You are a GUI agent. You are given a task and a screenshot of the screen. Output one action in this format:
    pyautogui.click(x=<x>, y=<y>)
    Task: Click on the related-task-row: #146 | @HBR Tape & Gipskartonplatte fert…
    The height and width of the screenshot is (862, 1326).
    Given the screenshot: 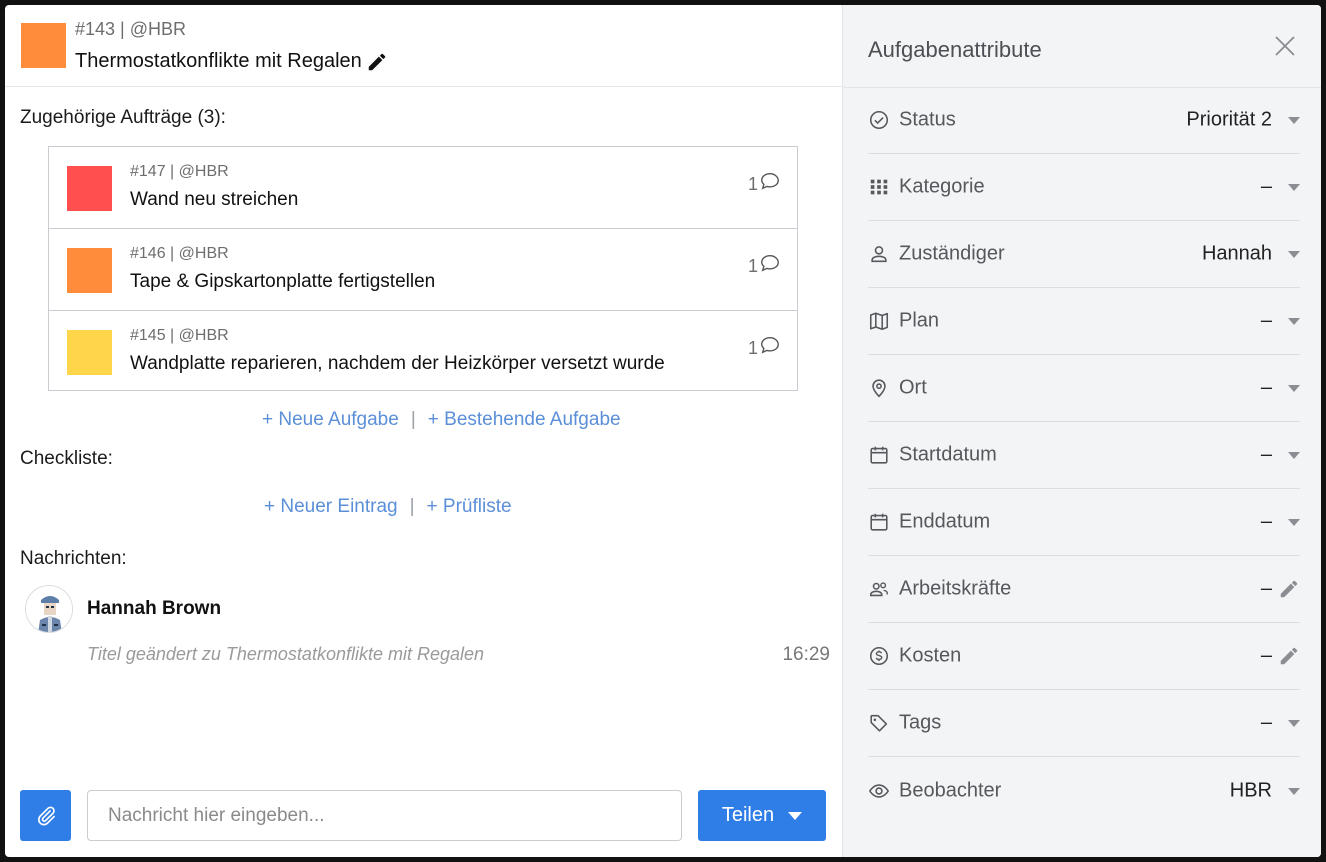 What is the action you would take?
    pyautogui.click(x=423, y=270)
    